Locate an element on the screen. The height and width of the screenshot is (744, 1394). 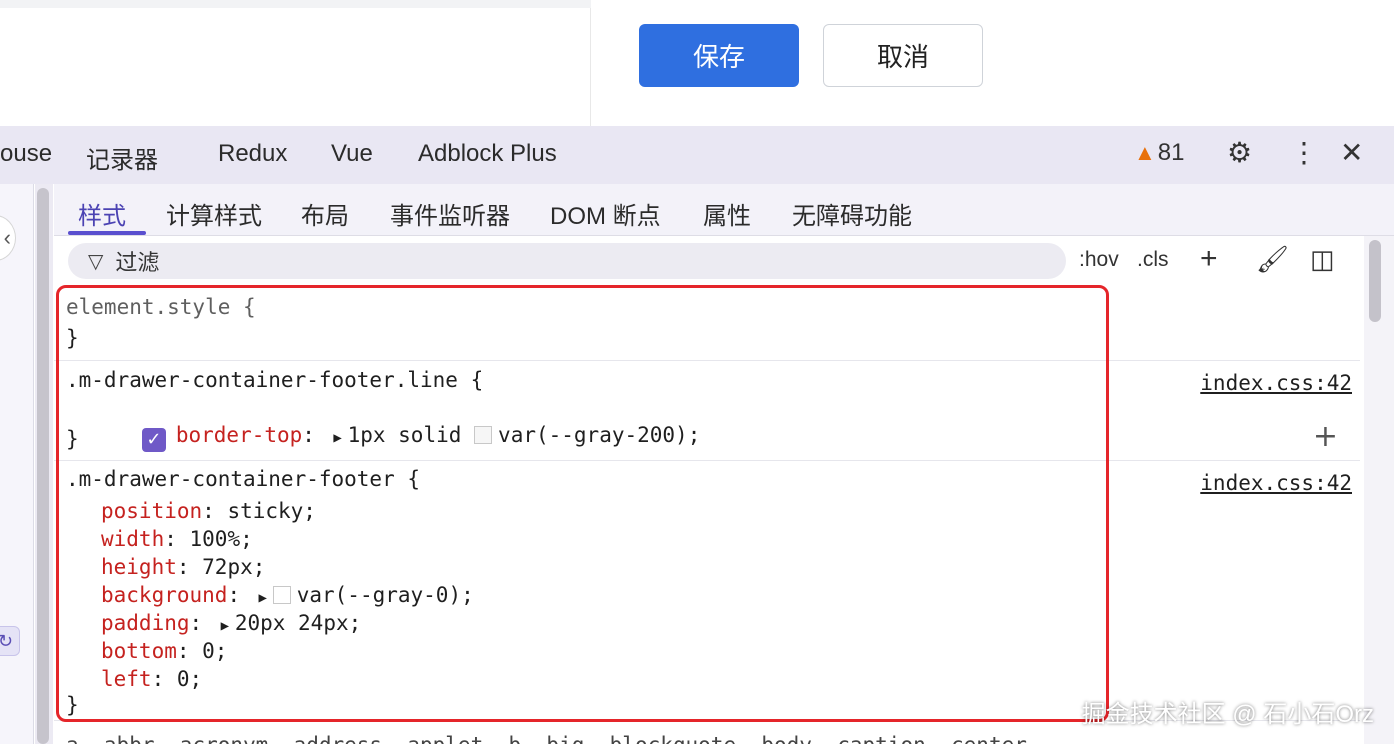
page-stripe is located at coordinates (295, 4).